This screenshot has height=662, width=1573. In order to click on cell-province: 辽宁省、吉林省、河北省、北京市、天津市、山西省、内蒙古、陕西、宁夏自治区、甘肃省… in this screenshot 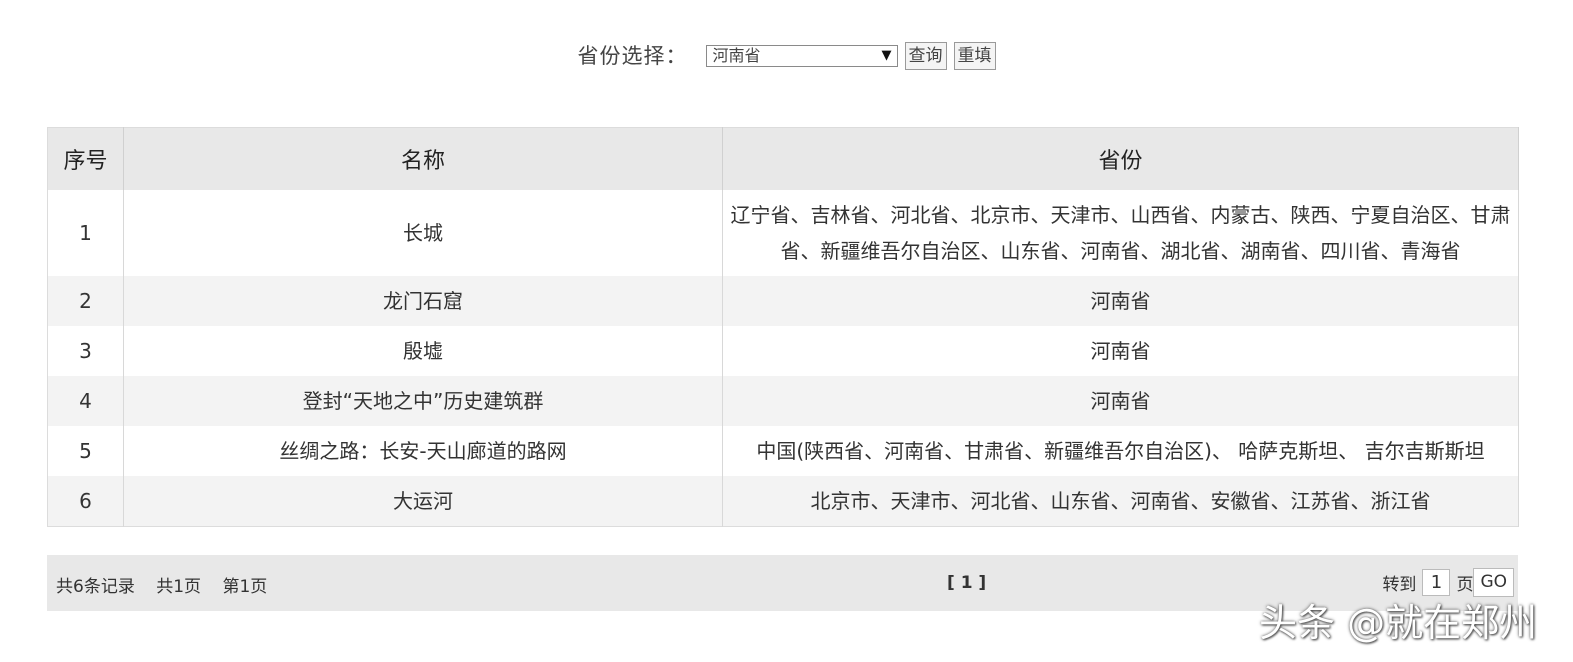, I will do `click(1120, 233)`.